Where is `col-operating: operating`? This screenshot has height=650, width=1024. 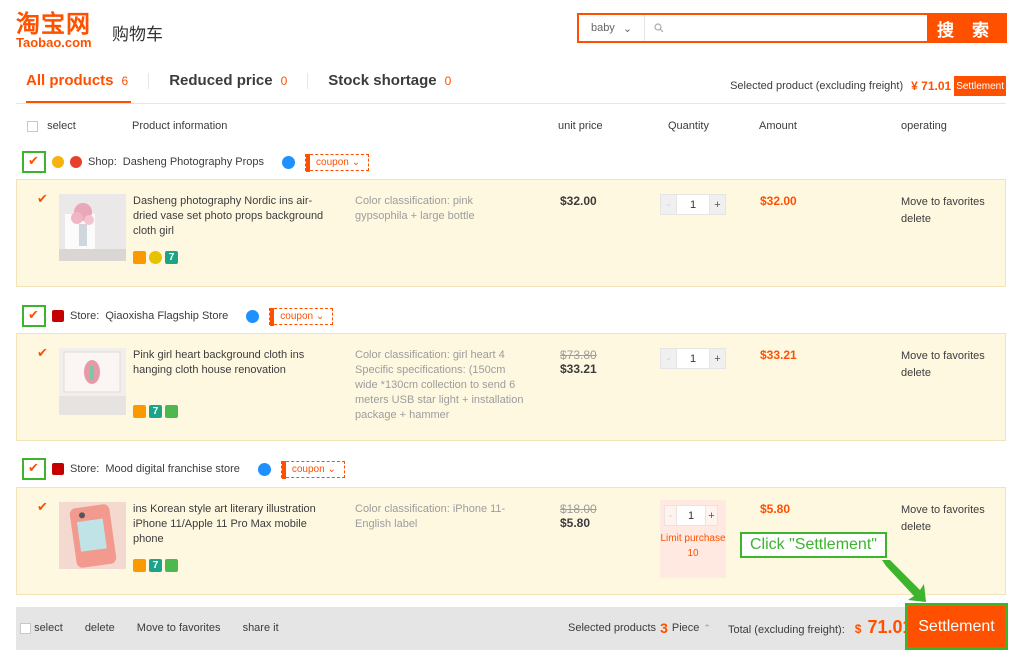 col-operating: operating is located at coordinates (924, 126).